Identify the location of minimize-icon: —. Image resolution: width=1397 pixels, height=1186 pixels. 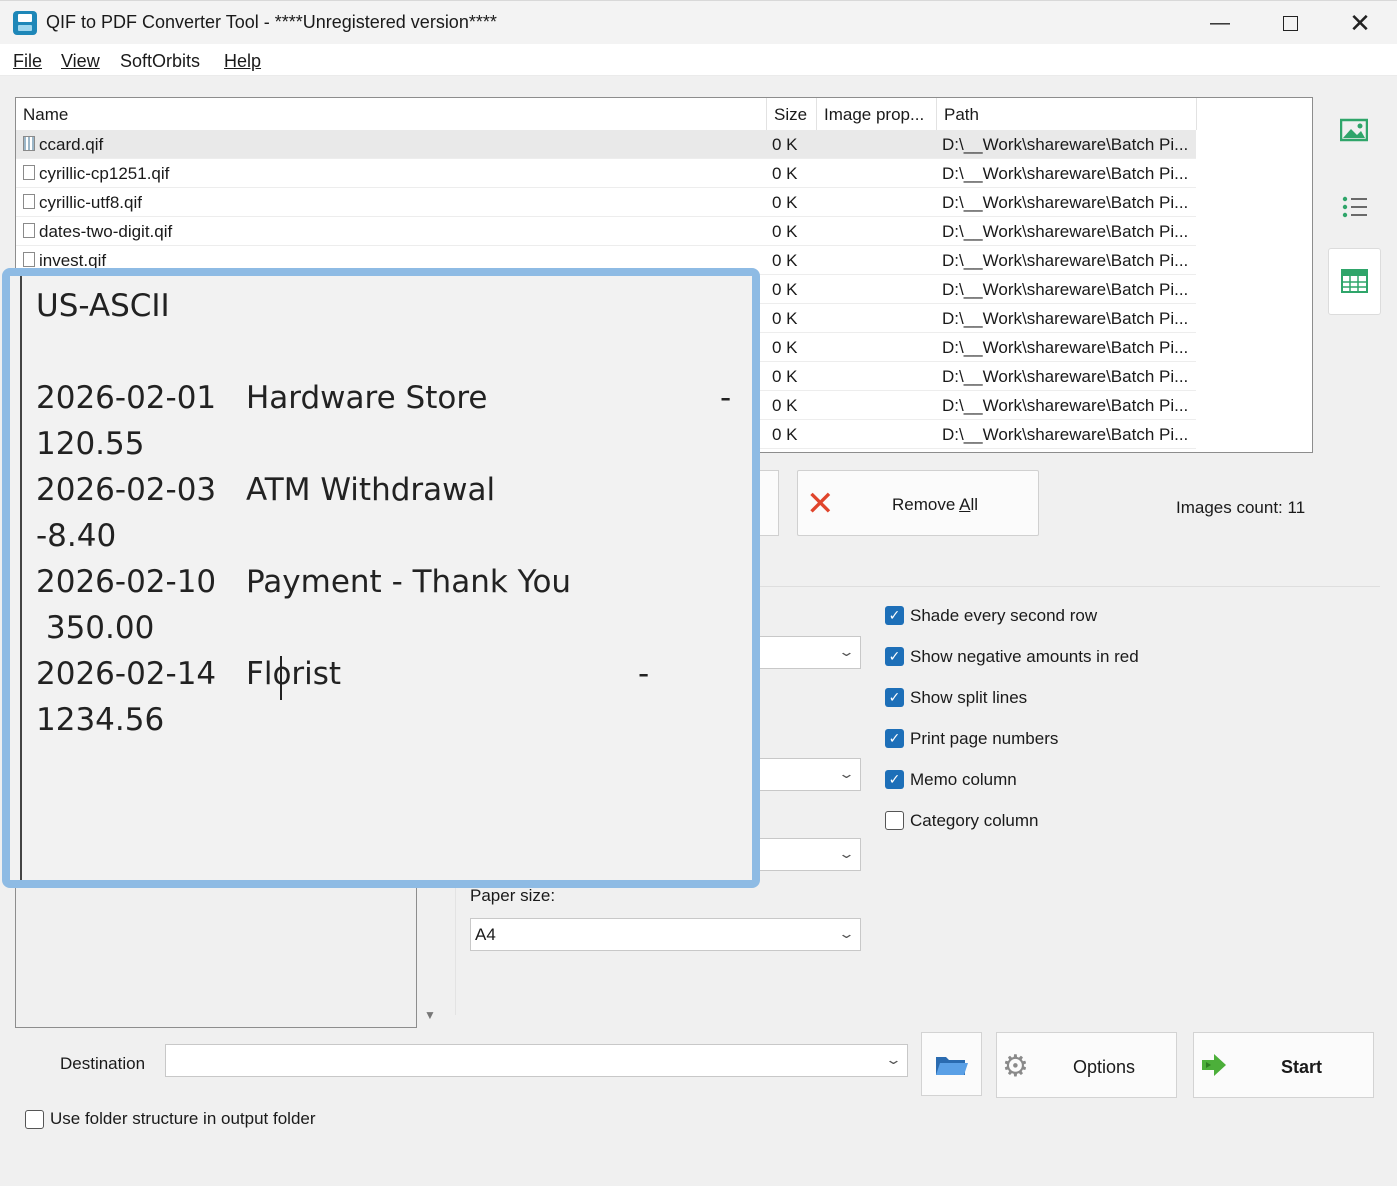
(1220, 22).